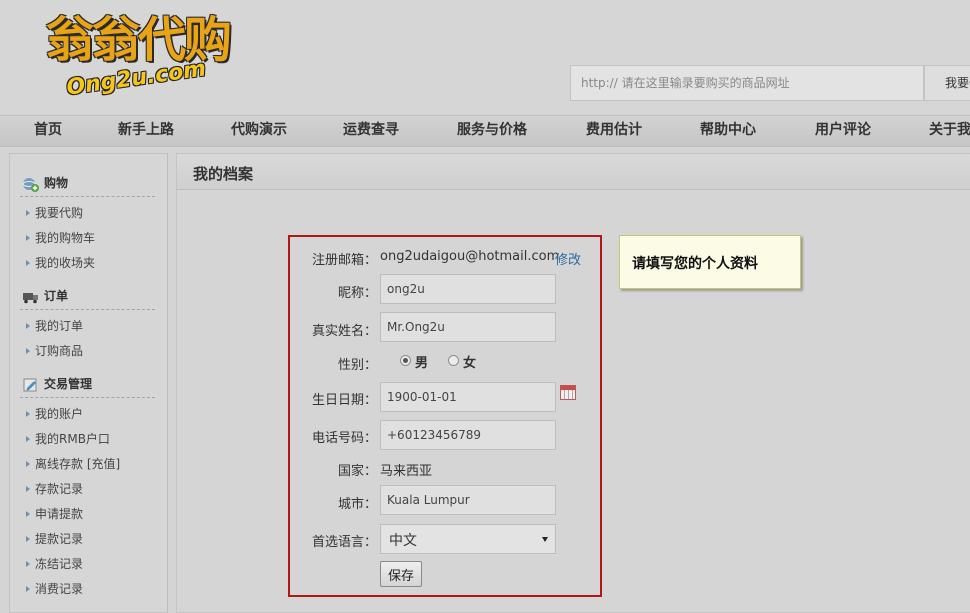  What do you see at coordinates (60, 237) in the screenshot?
I see `sidebar-item-cart: 我的购物车` at bounding box center [60, 237].